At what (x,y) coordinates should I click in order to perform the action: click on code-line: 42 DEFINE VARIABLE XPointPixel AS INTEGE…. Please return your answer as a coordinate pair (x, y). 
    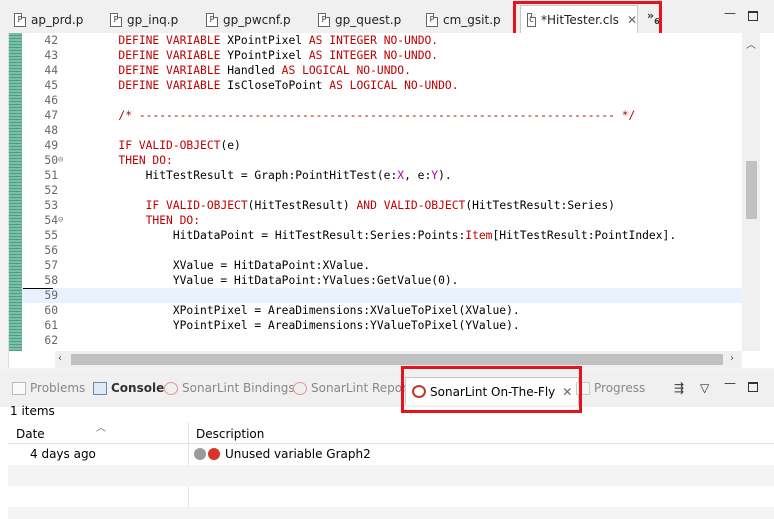
    Looking at the image, I should click on (382, 40).